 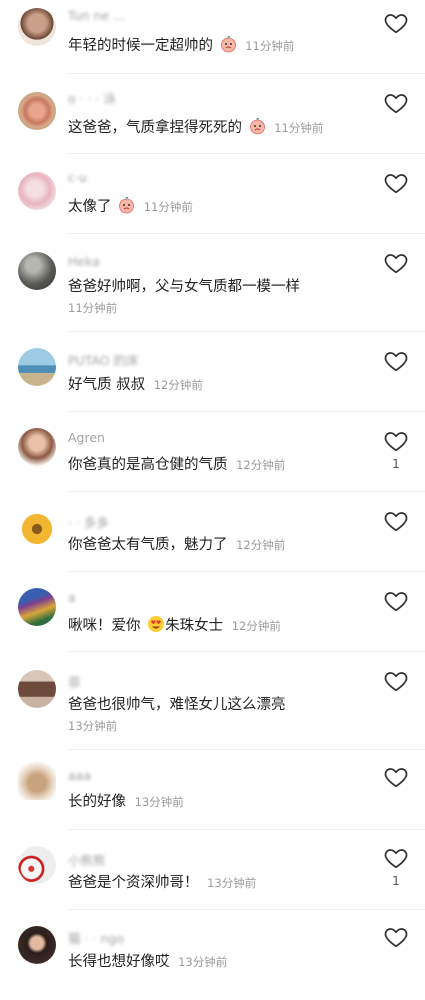 What do you see at coordinates (119, 962) in the screenshot?
I see `comment-body: 长得也想好像哎` at bounding box center [119, 962].